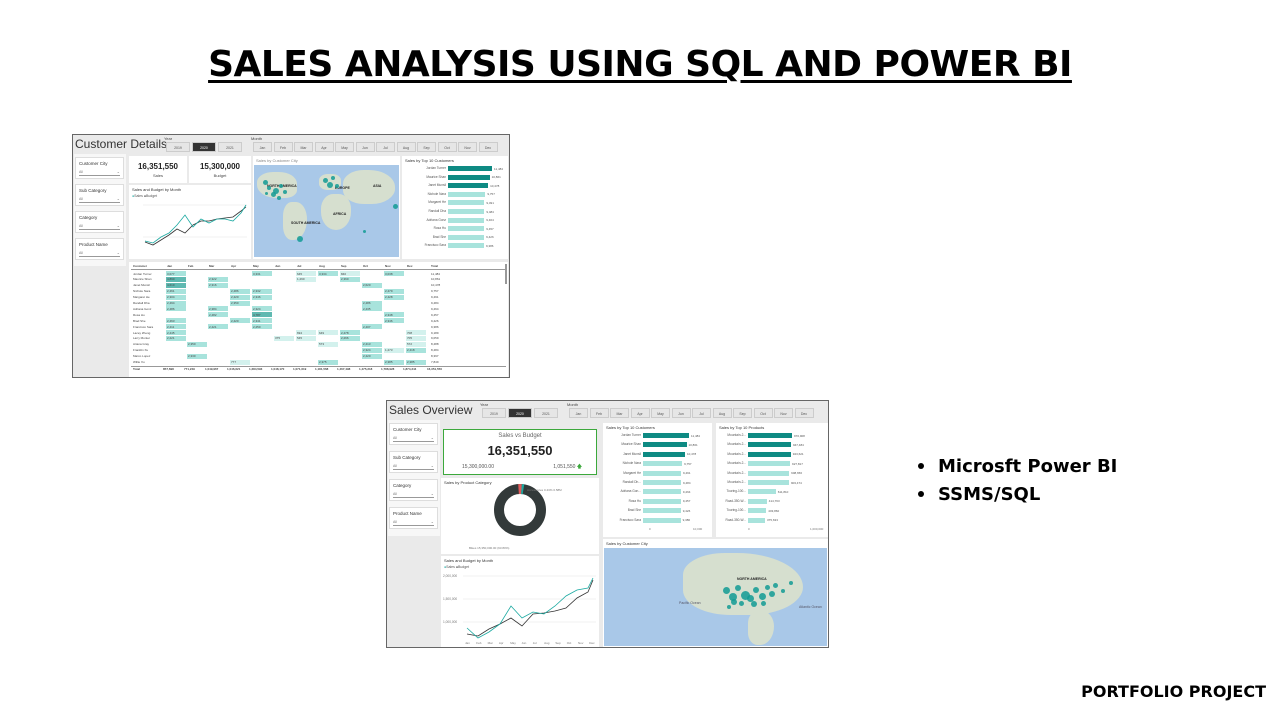  What do you see at coordinates (478, 467) in the screenshot?
I see `kpi-budget: 15,300,000.00` at bounding box center [478, 467].